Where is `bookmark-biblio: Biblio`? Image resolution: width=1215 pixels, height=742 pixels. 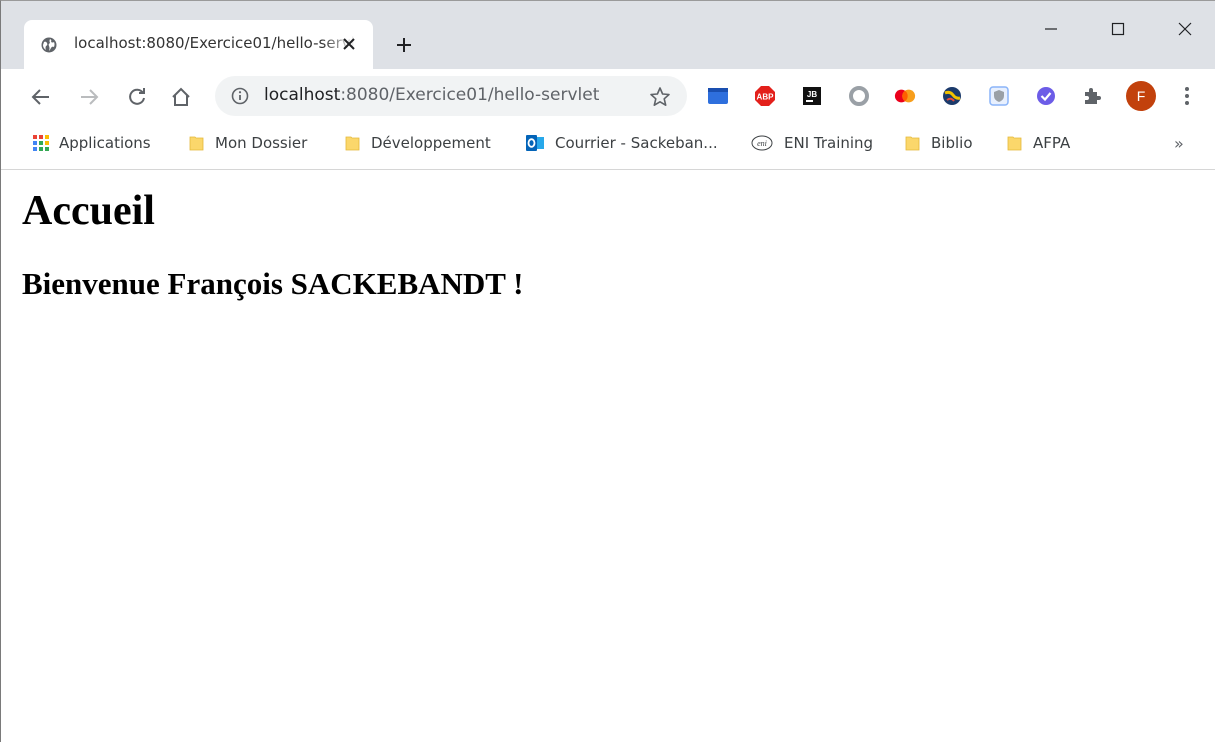
bookmark-biblio: Biblio is located at coordinates (938, 143).